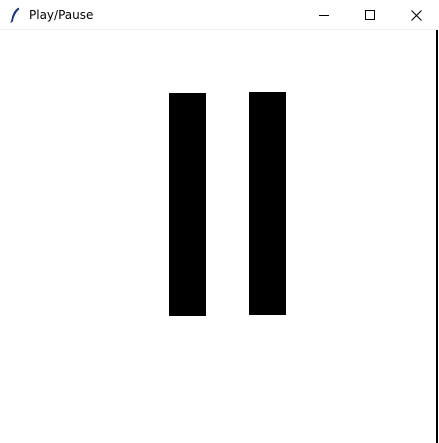 This screenshot has height=443, width=439. I want to click on feather-icon, so click(15, 15).